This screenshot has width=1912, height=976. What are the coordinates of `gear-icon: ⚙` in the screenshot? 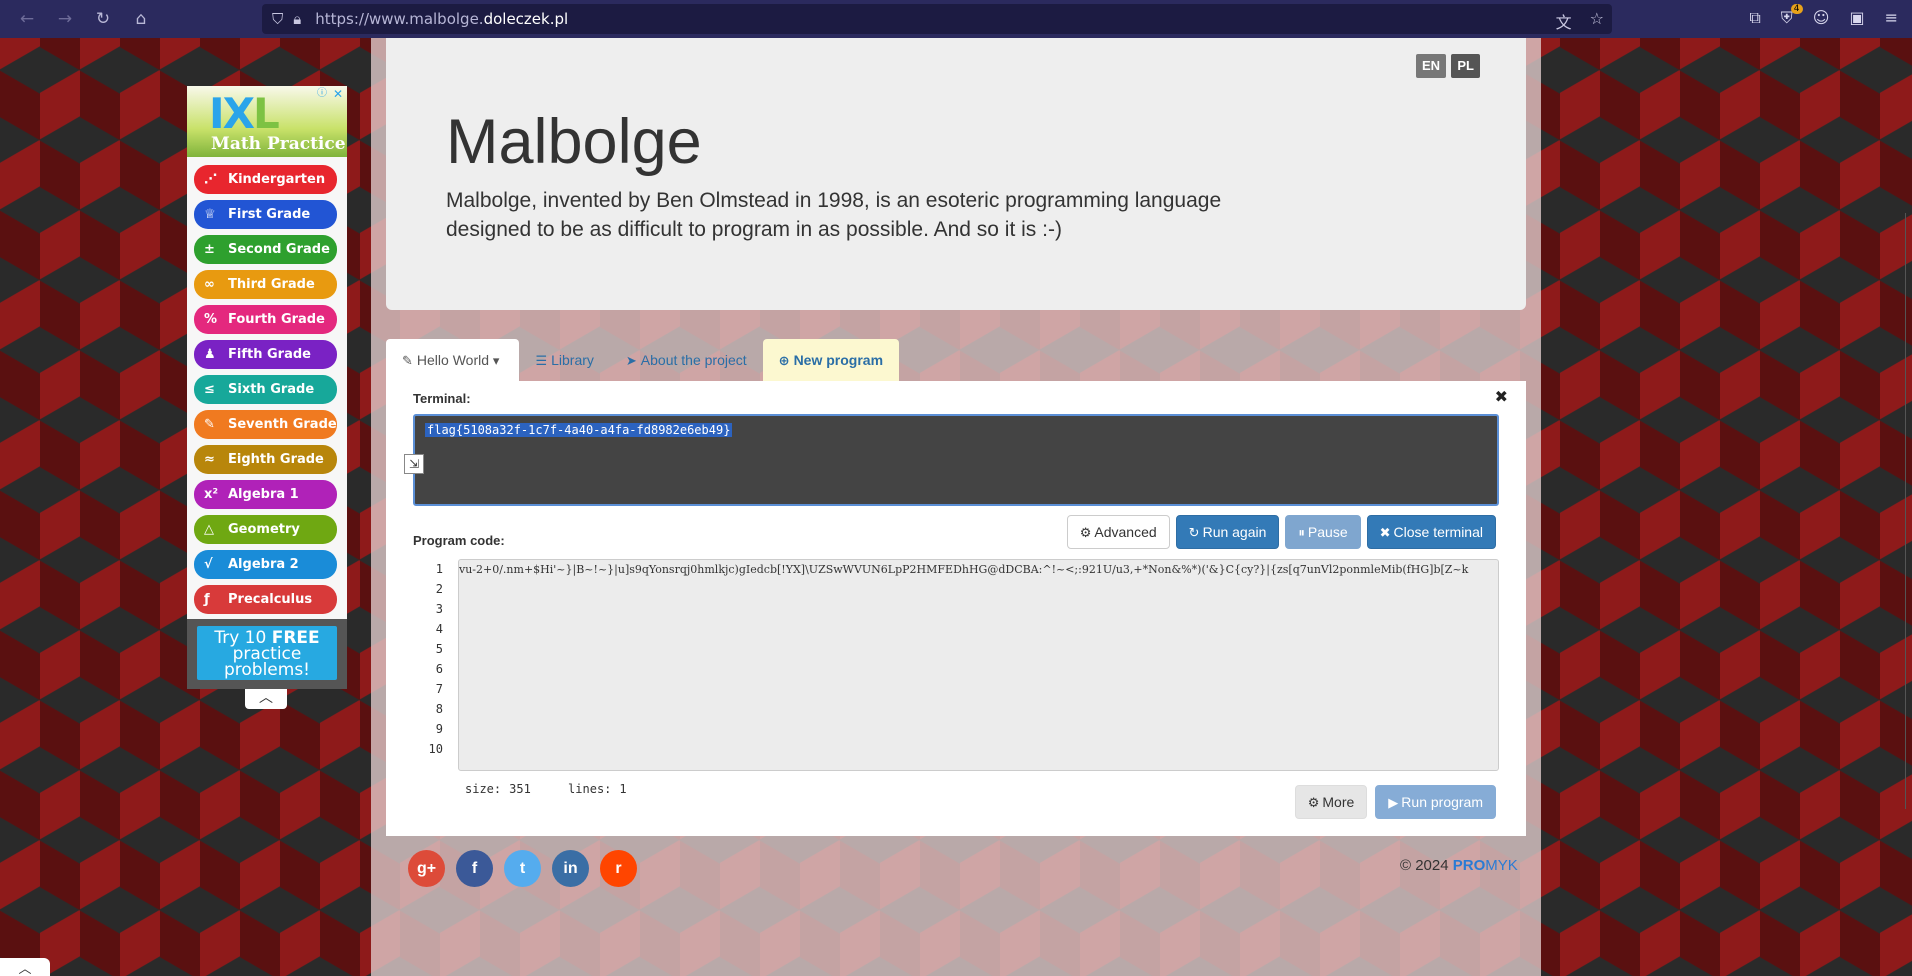 It's located at (1085, 533).